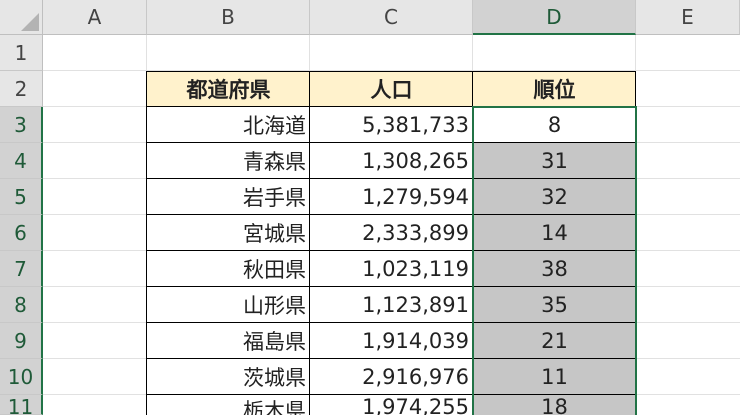  What do you see at coordinates (391, 161) in the screenshot?
I see `population-cell: 1,308,265` at bounding box center [391, 161].